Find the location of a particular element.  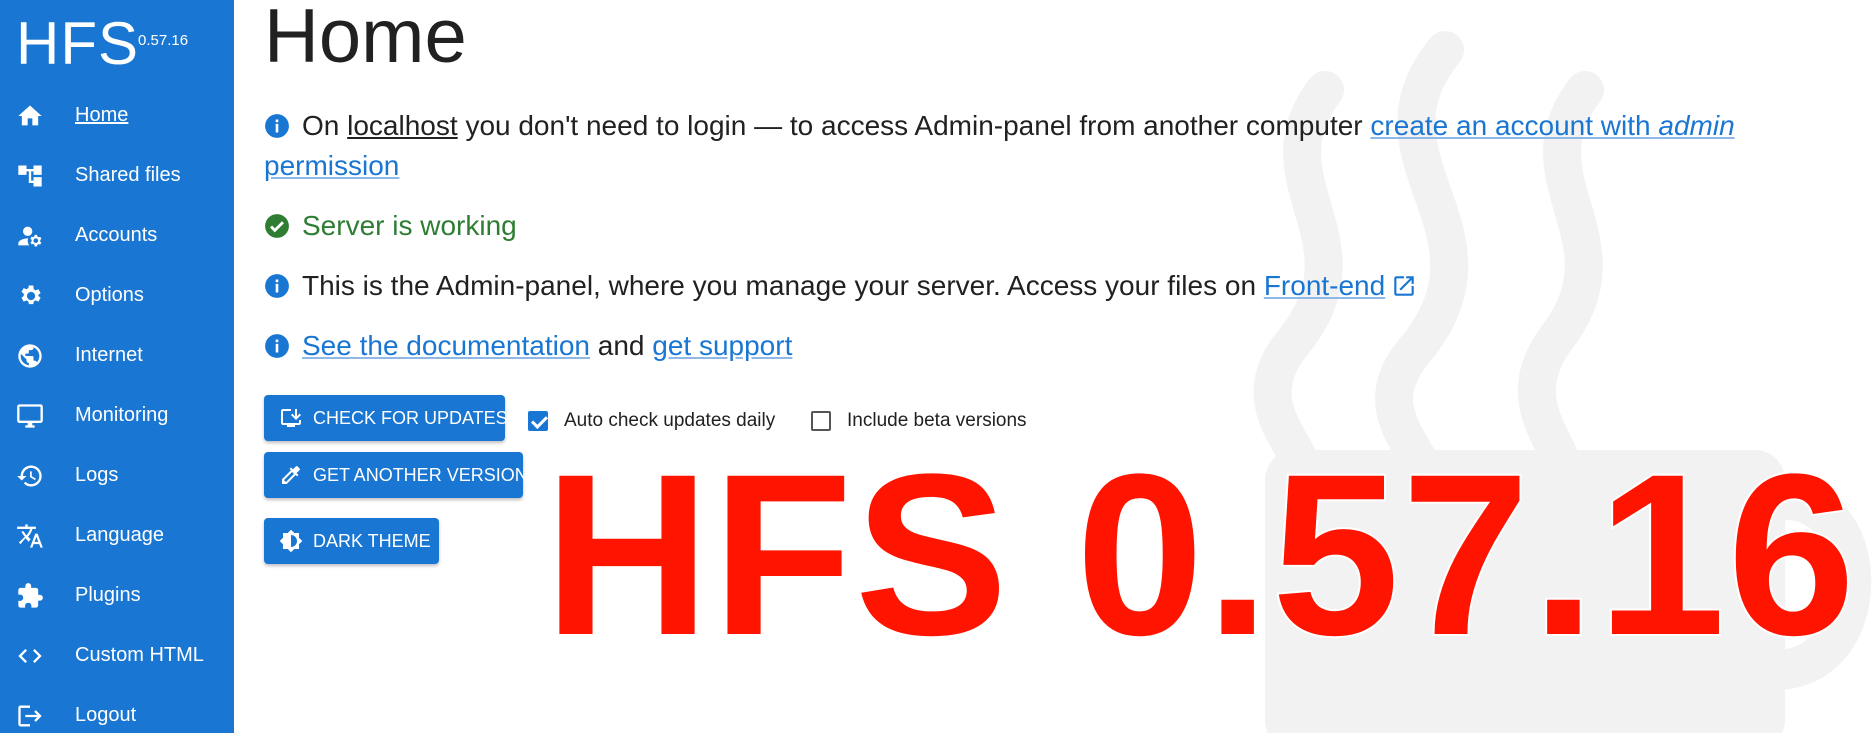

link-text: create an account with is located at coordinates (1510, 125).